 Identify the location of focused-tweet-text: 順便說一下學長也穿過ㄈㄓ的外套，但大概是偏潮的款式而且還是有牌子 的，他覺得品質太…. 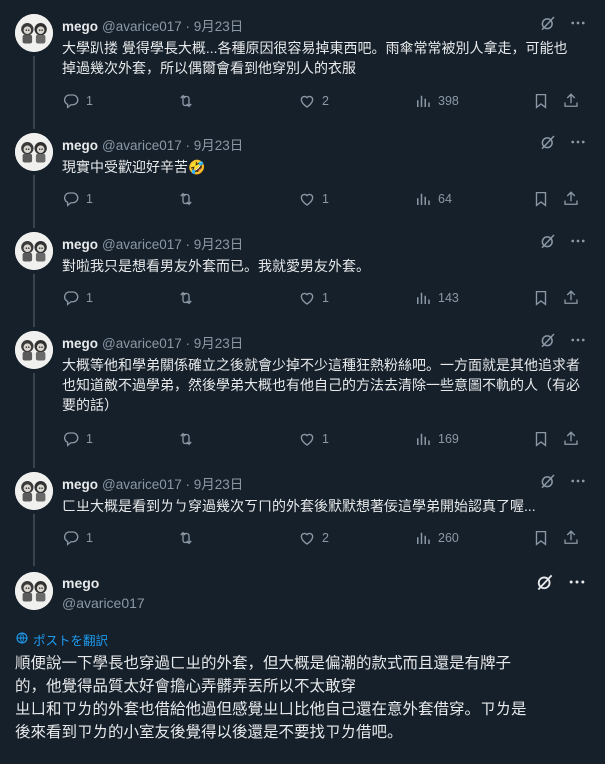
(300, 698).